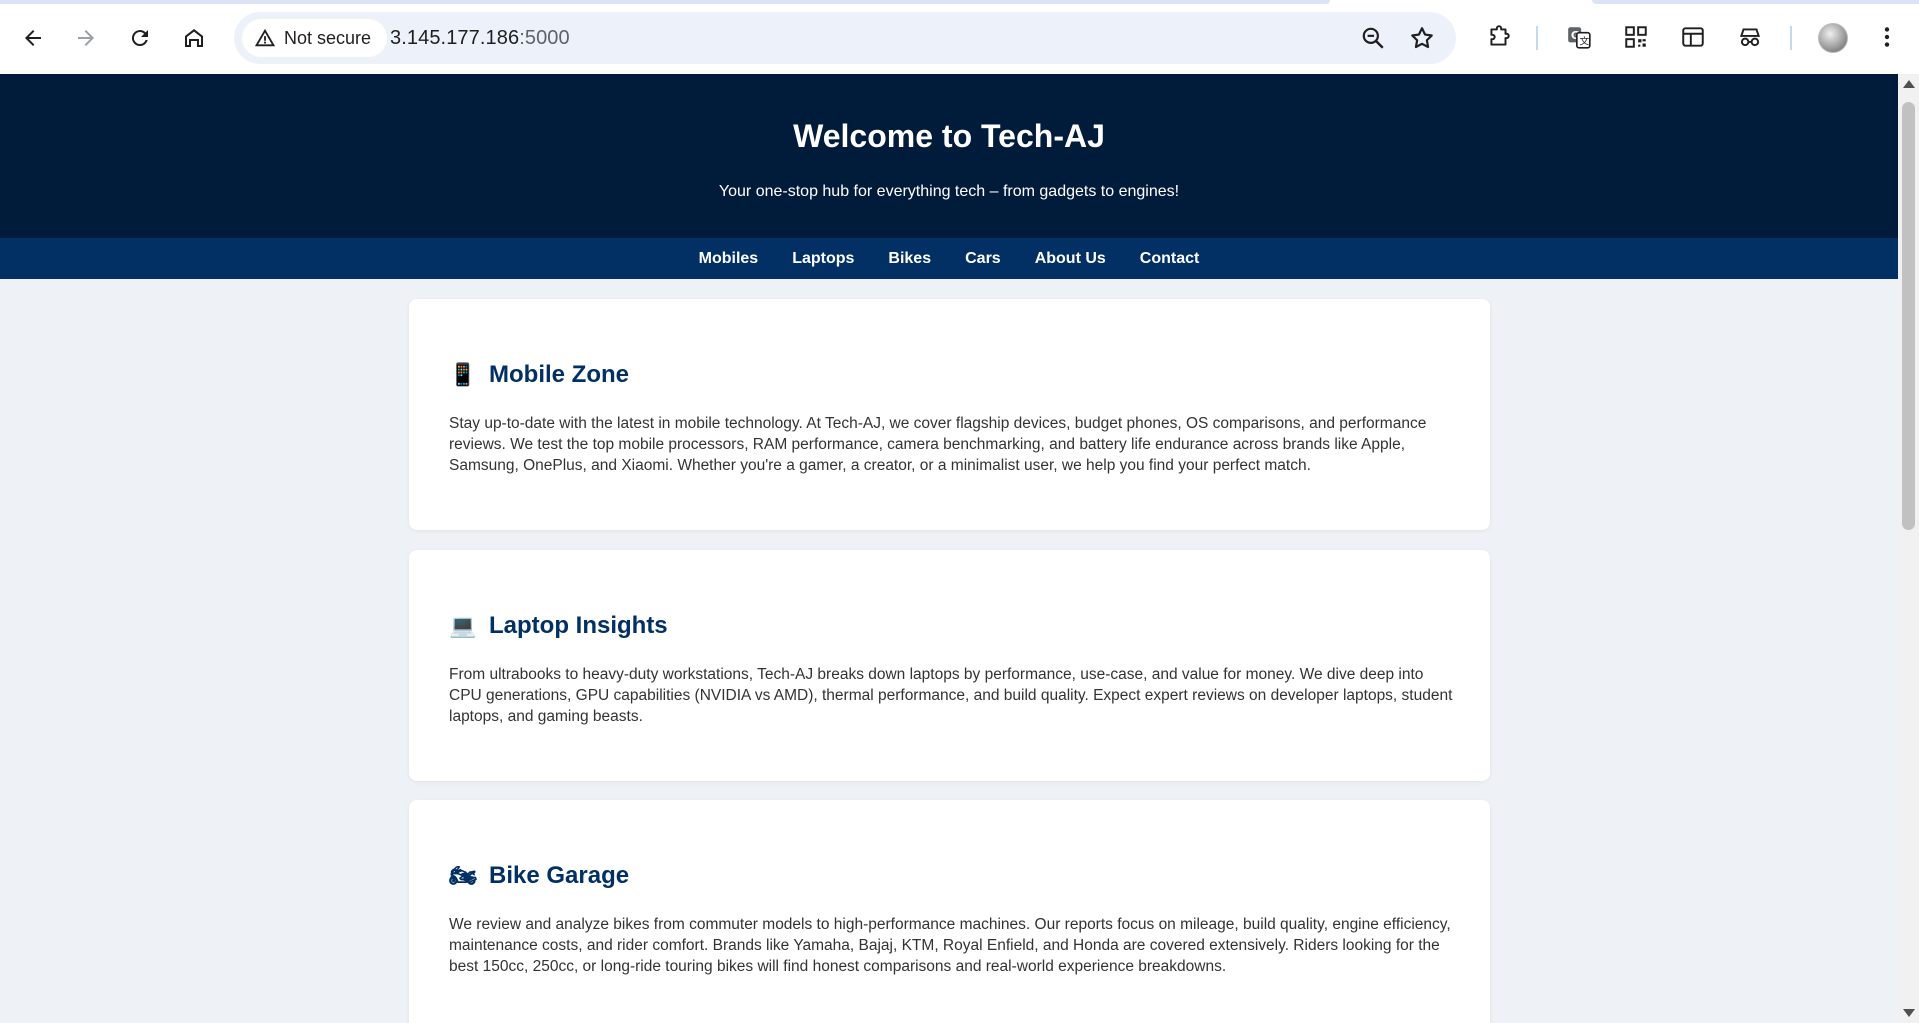  I want to click on back-button, so click(33, 38).